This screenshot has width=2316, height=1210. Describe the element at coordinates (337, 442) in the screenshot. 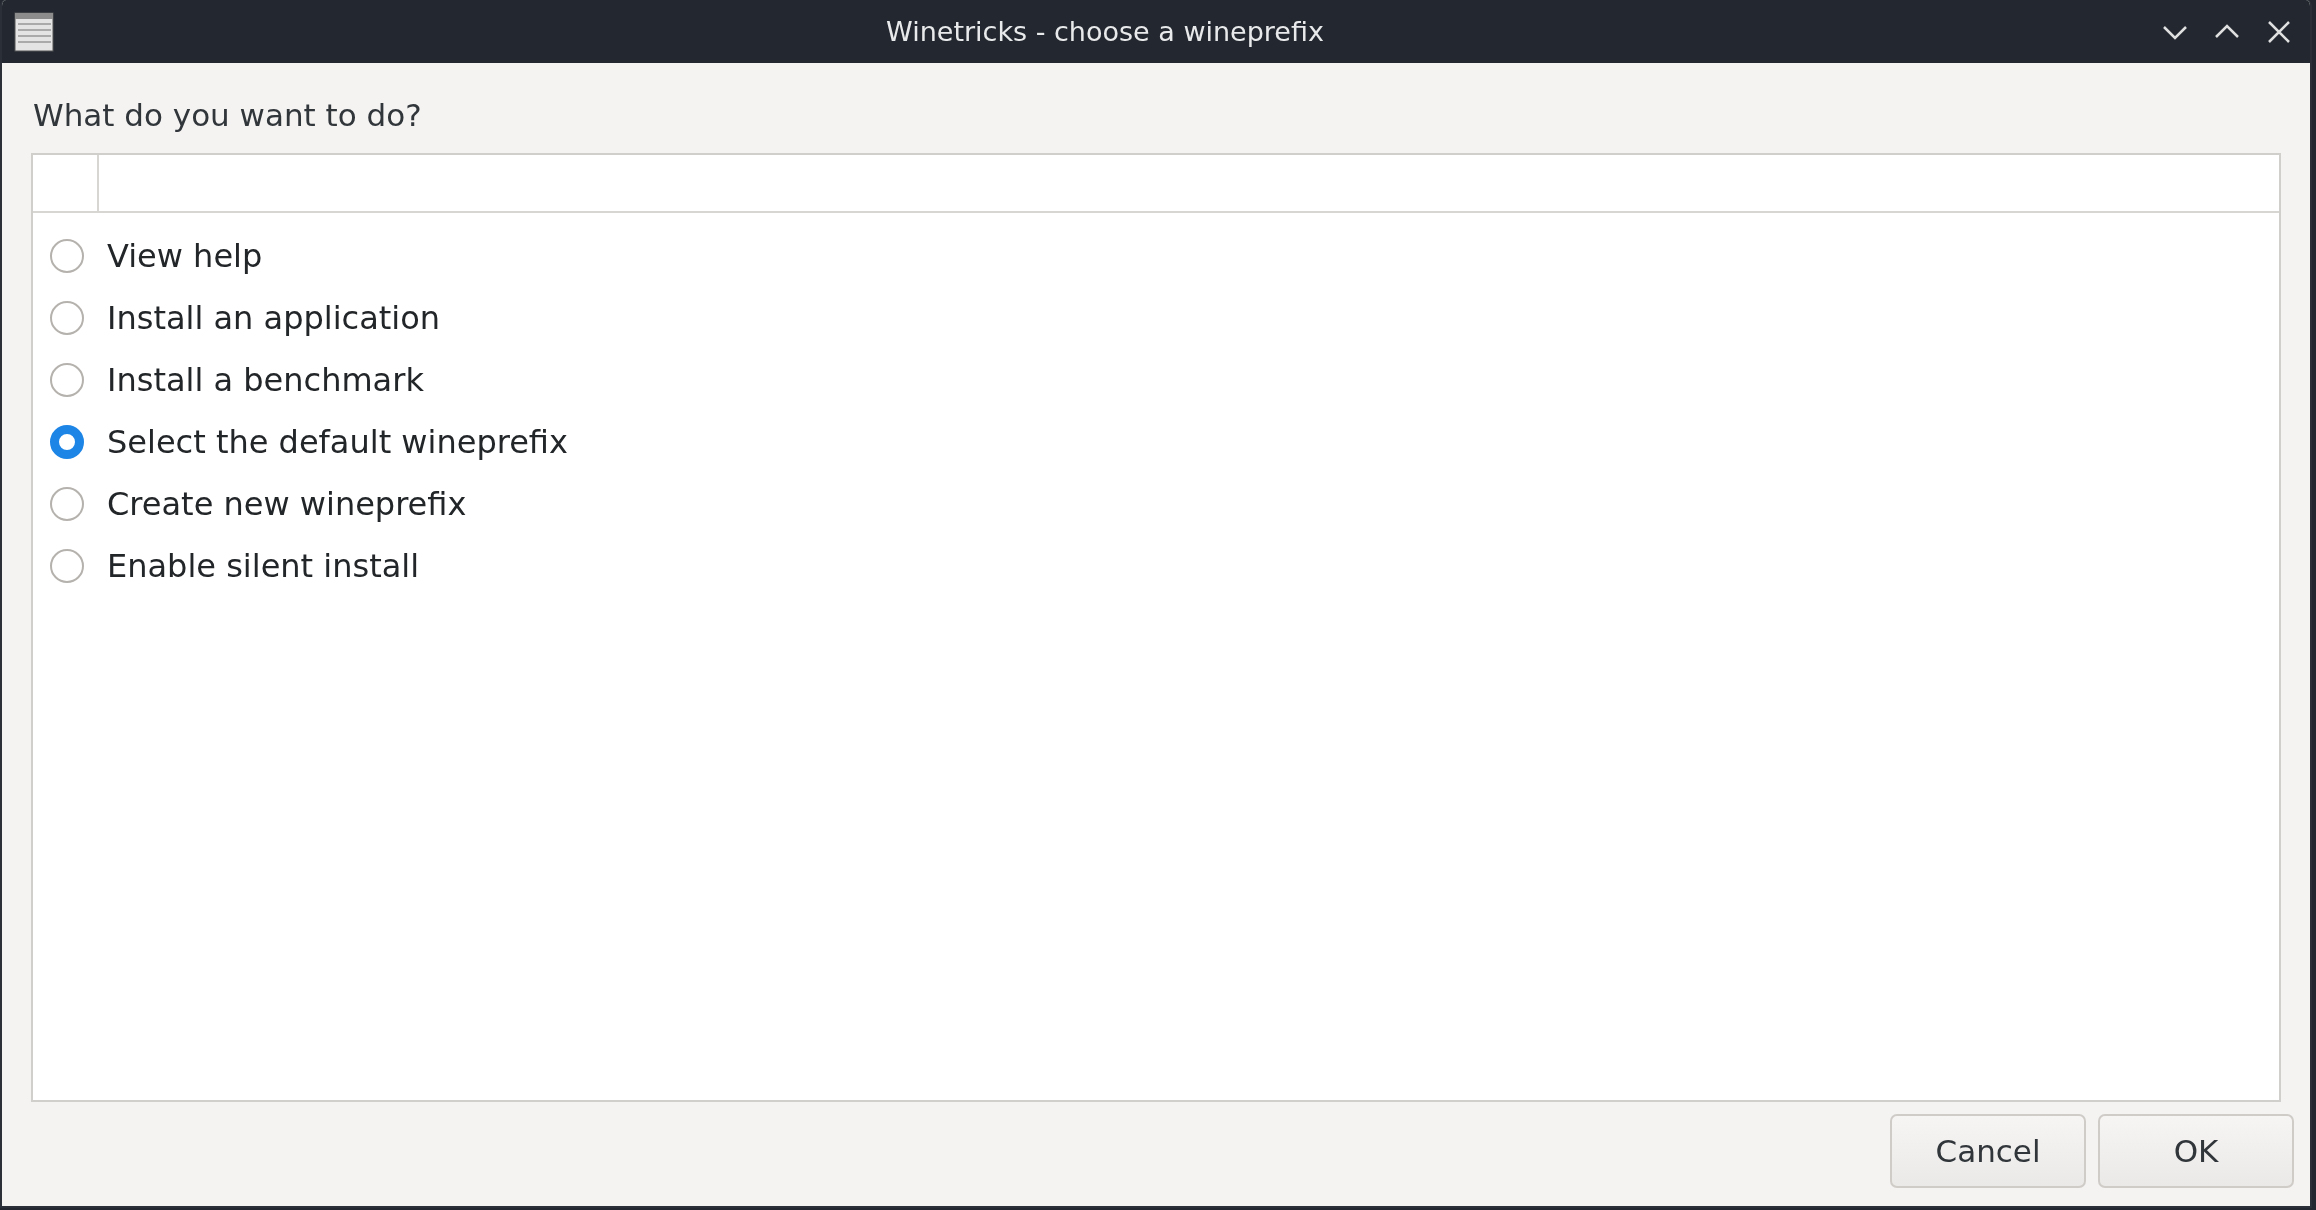

I see `option-label: Select the default wineprefix` at that location.